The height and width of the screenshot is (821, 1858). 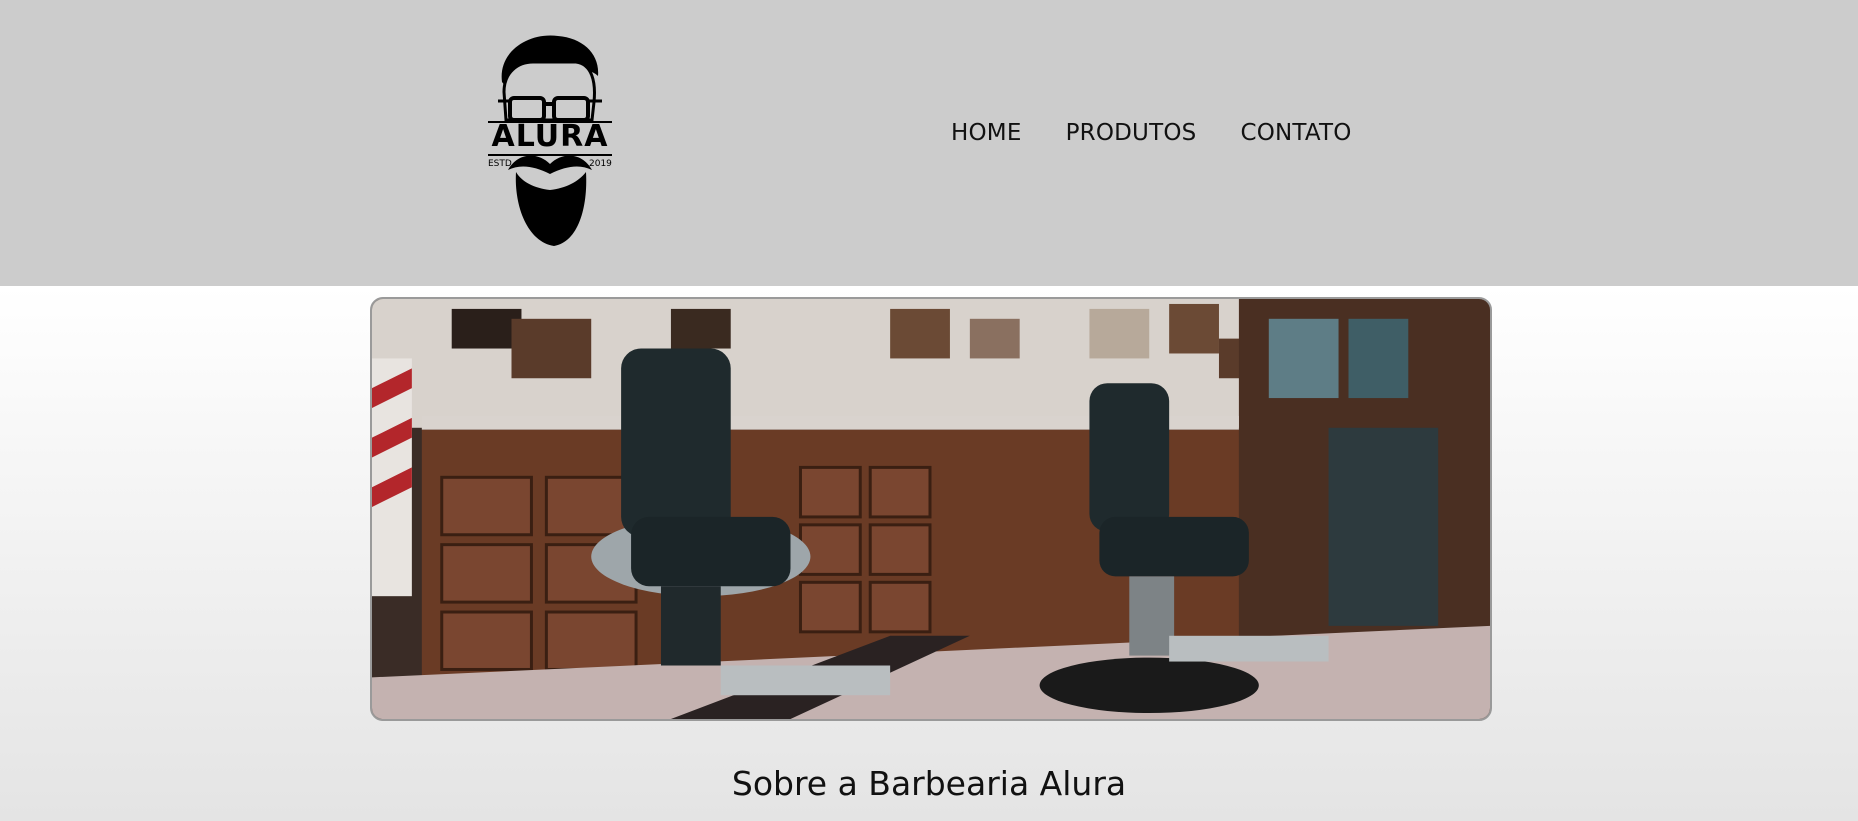 I want to click on about-section-title: Sobre a Barbearia Alura, so click(x=929, y=783).